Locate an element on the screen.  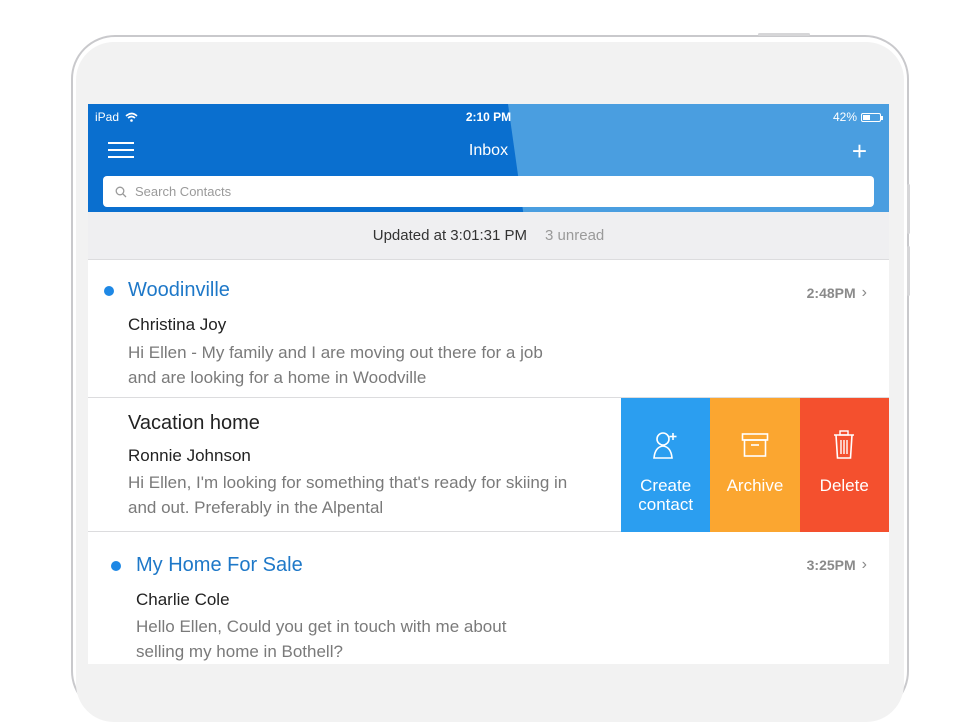
page-title: Inbox is located at coordinates (488, 150).